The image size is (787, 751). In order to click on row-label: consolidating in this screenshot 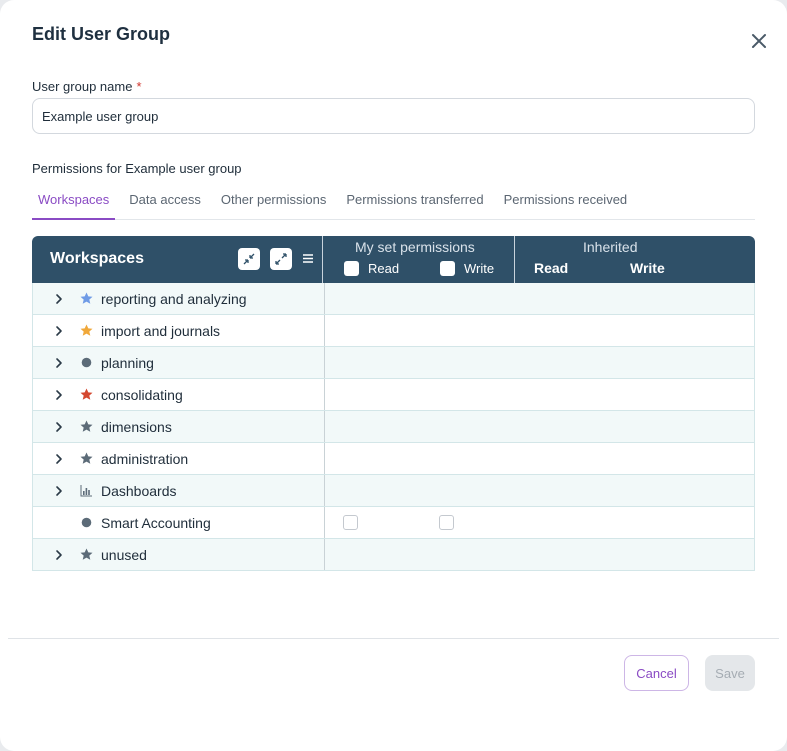, I will do `click(142, 395)`.